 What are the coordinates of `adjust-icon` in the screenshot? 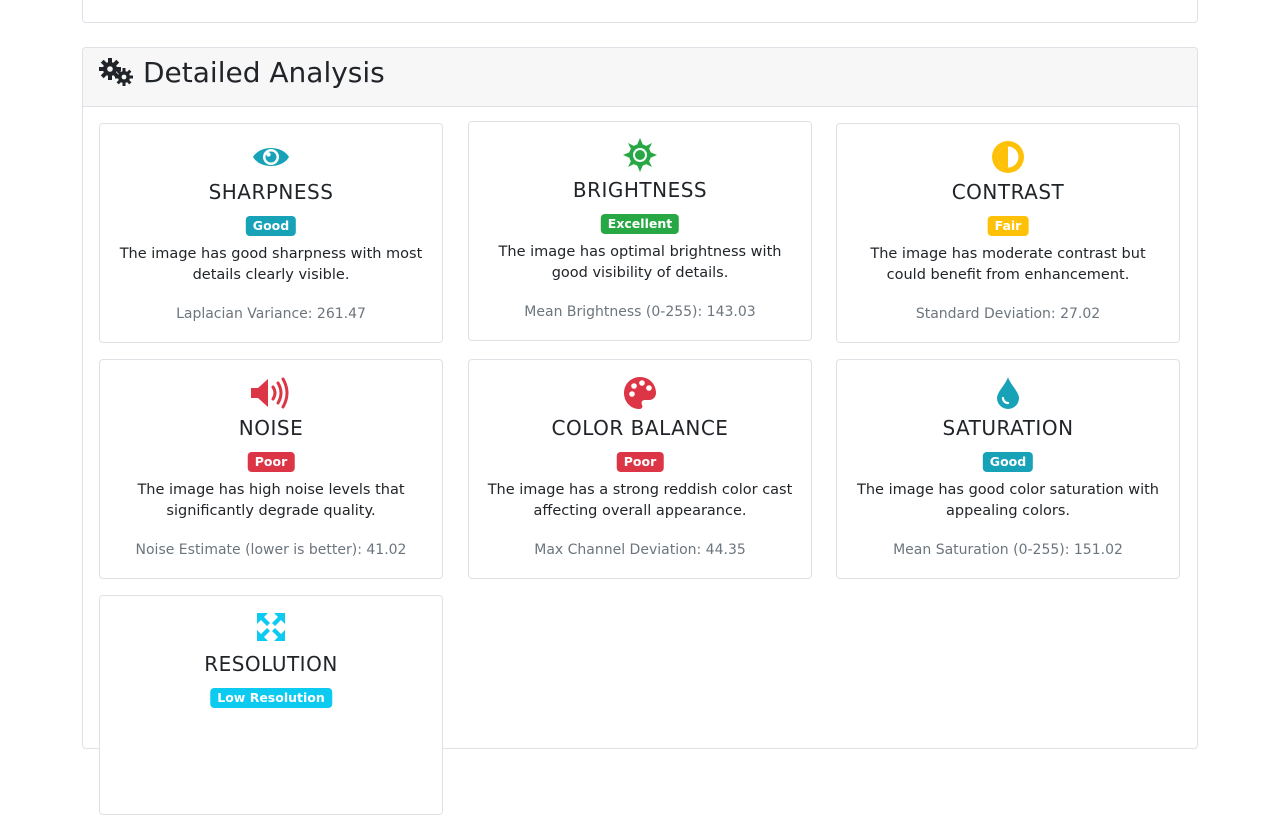 It's located at (1008, 157).